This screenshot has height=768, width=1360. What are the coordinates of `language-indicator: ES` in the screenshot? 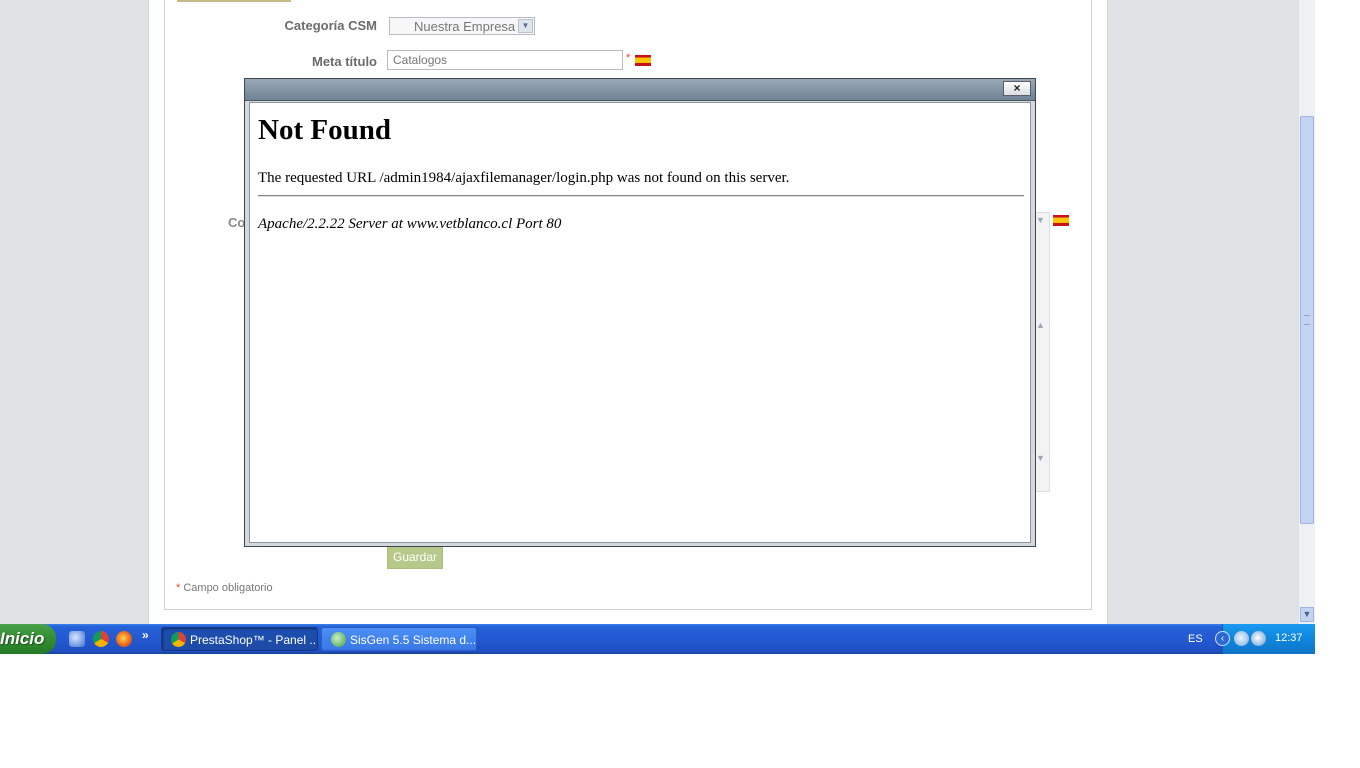 It's located at (1195, 639).